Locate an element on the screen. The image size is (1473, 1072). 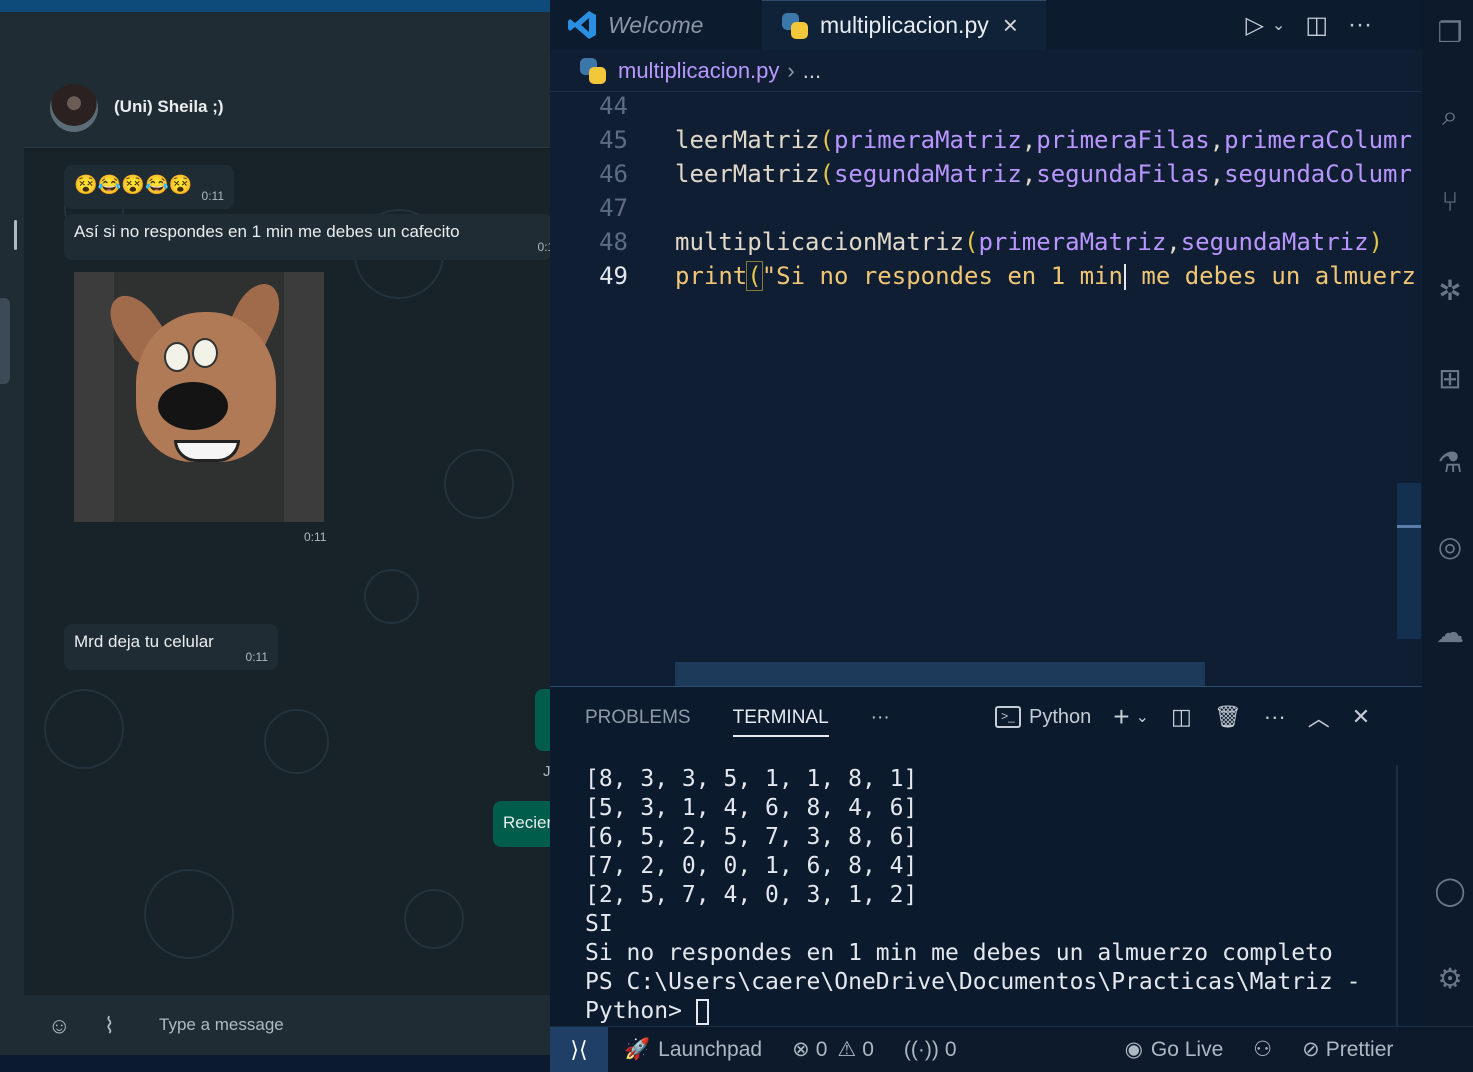
partial-text: Recier is located at coordinates (526, 822).